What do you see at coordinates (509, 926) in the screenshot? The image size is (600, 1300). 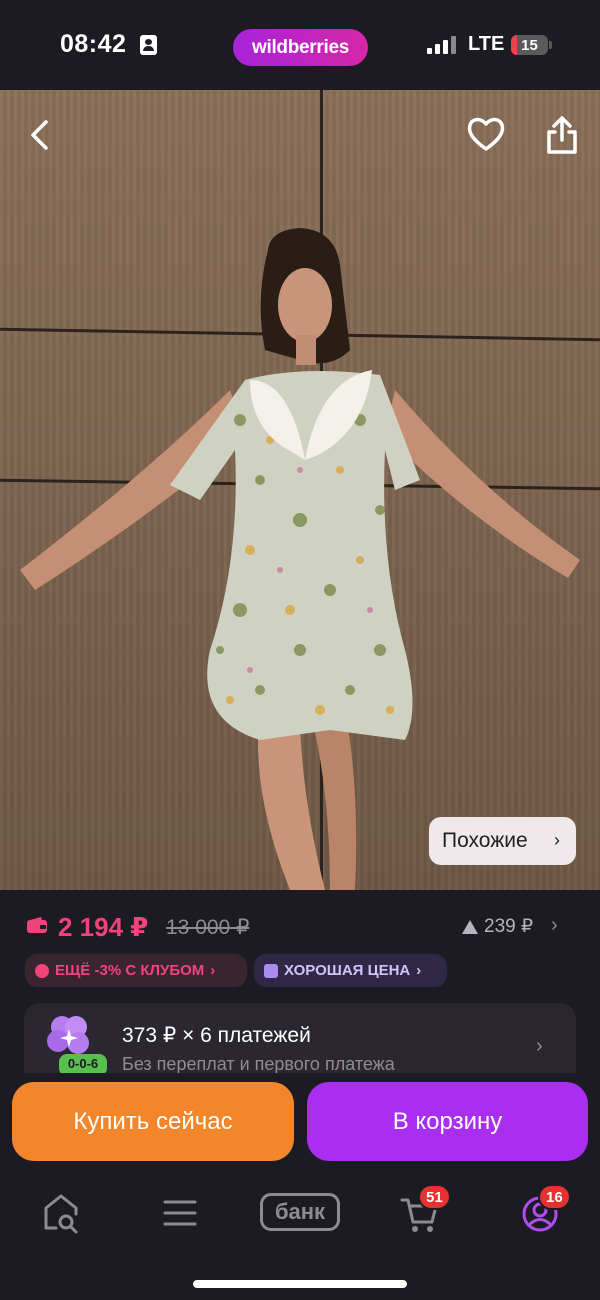 I see `price-increase-value: 239 ₽` at bounding box center [509, 926].